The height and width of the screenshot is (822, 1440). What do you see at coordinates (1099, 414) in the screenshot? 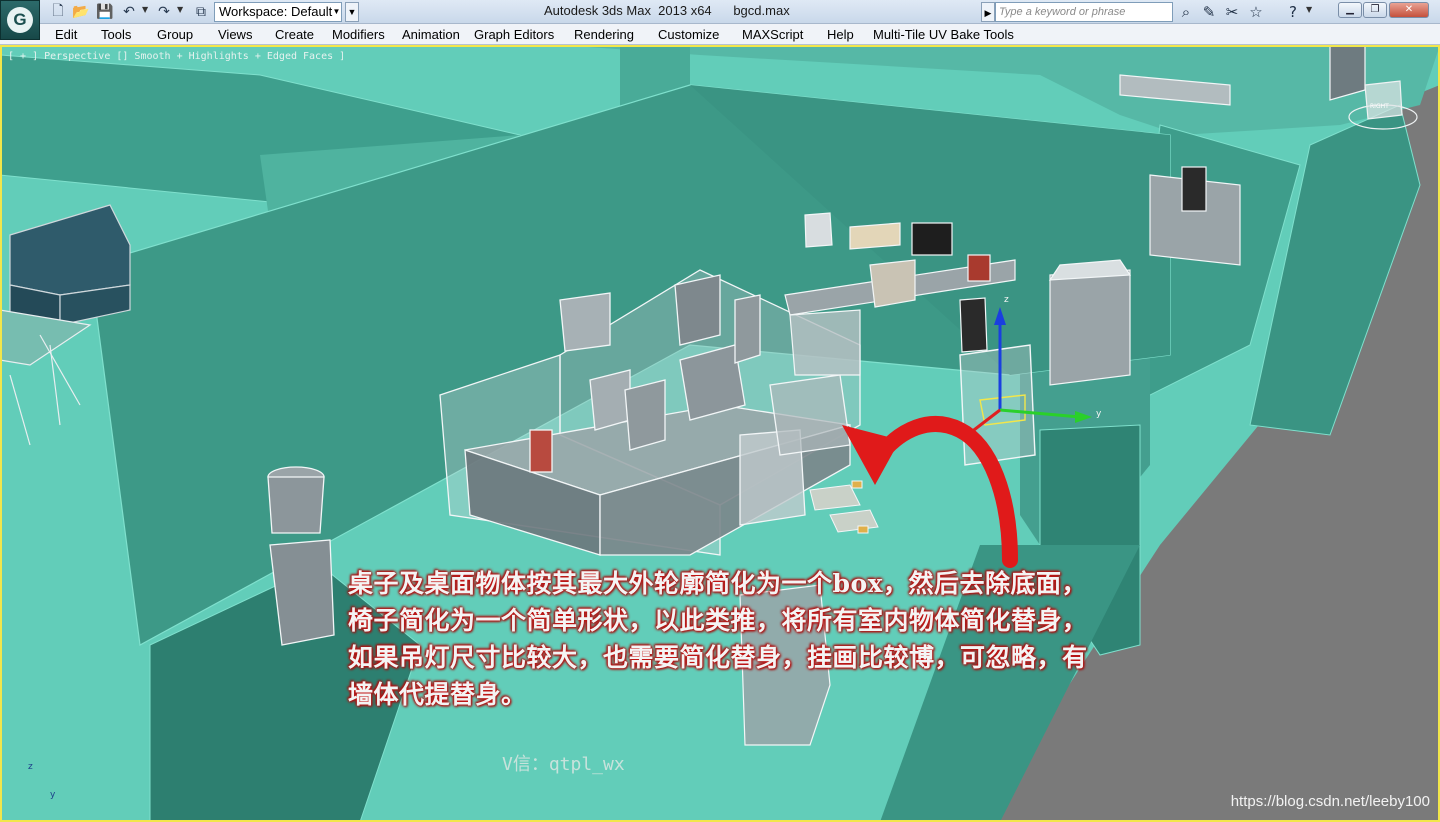
I see `gizmo-y-label: y` at bounding box center [1099, 414].